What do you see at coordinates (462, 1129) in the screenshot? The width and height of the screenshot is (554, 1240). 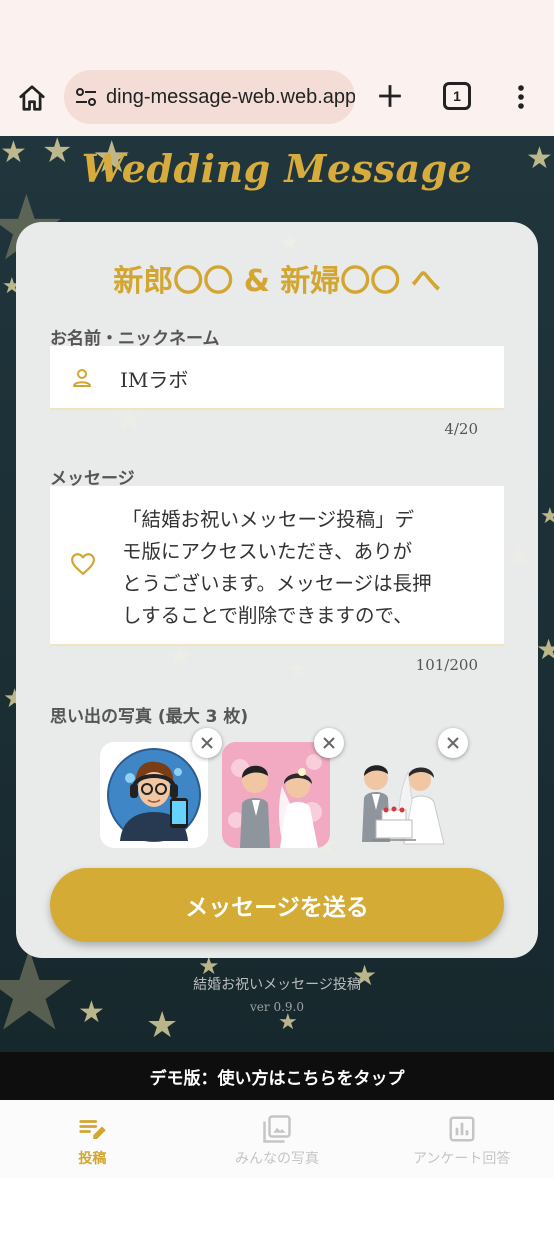 I see `bar-chart-icon` at bounding box center [462, 1129].